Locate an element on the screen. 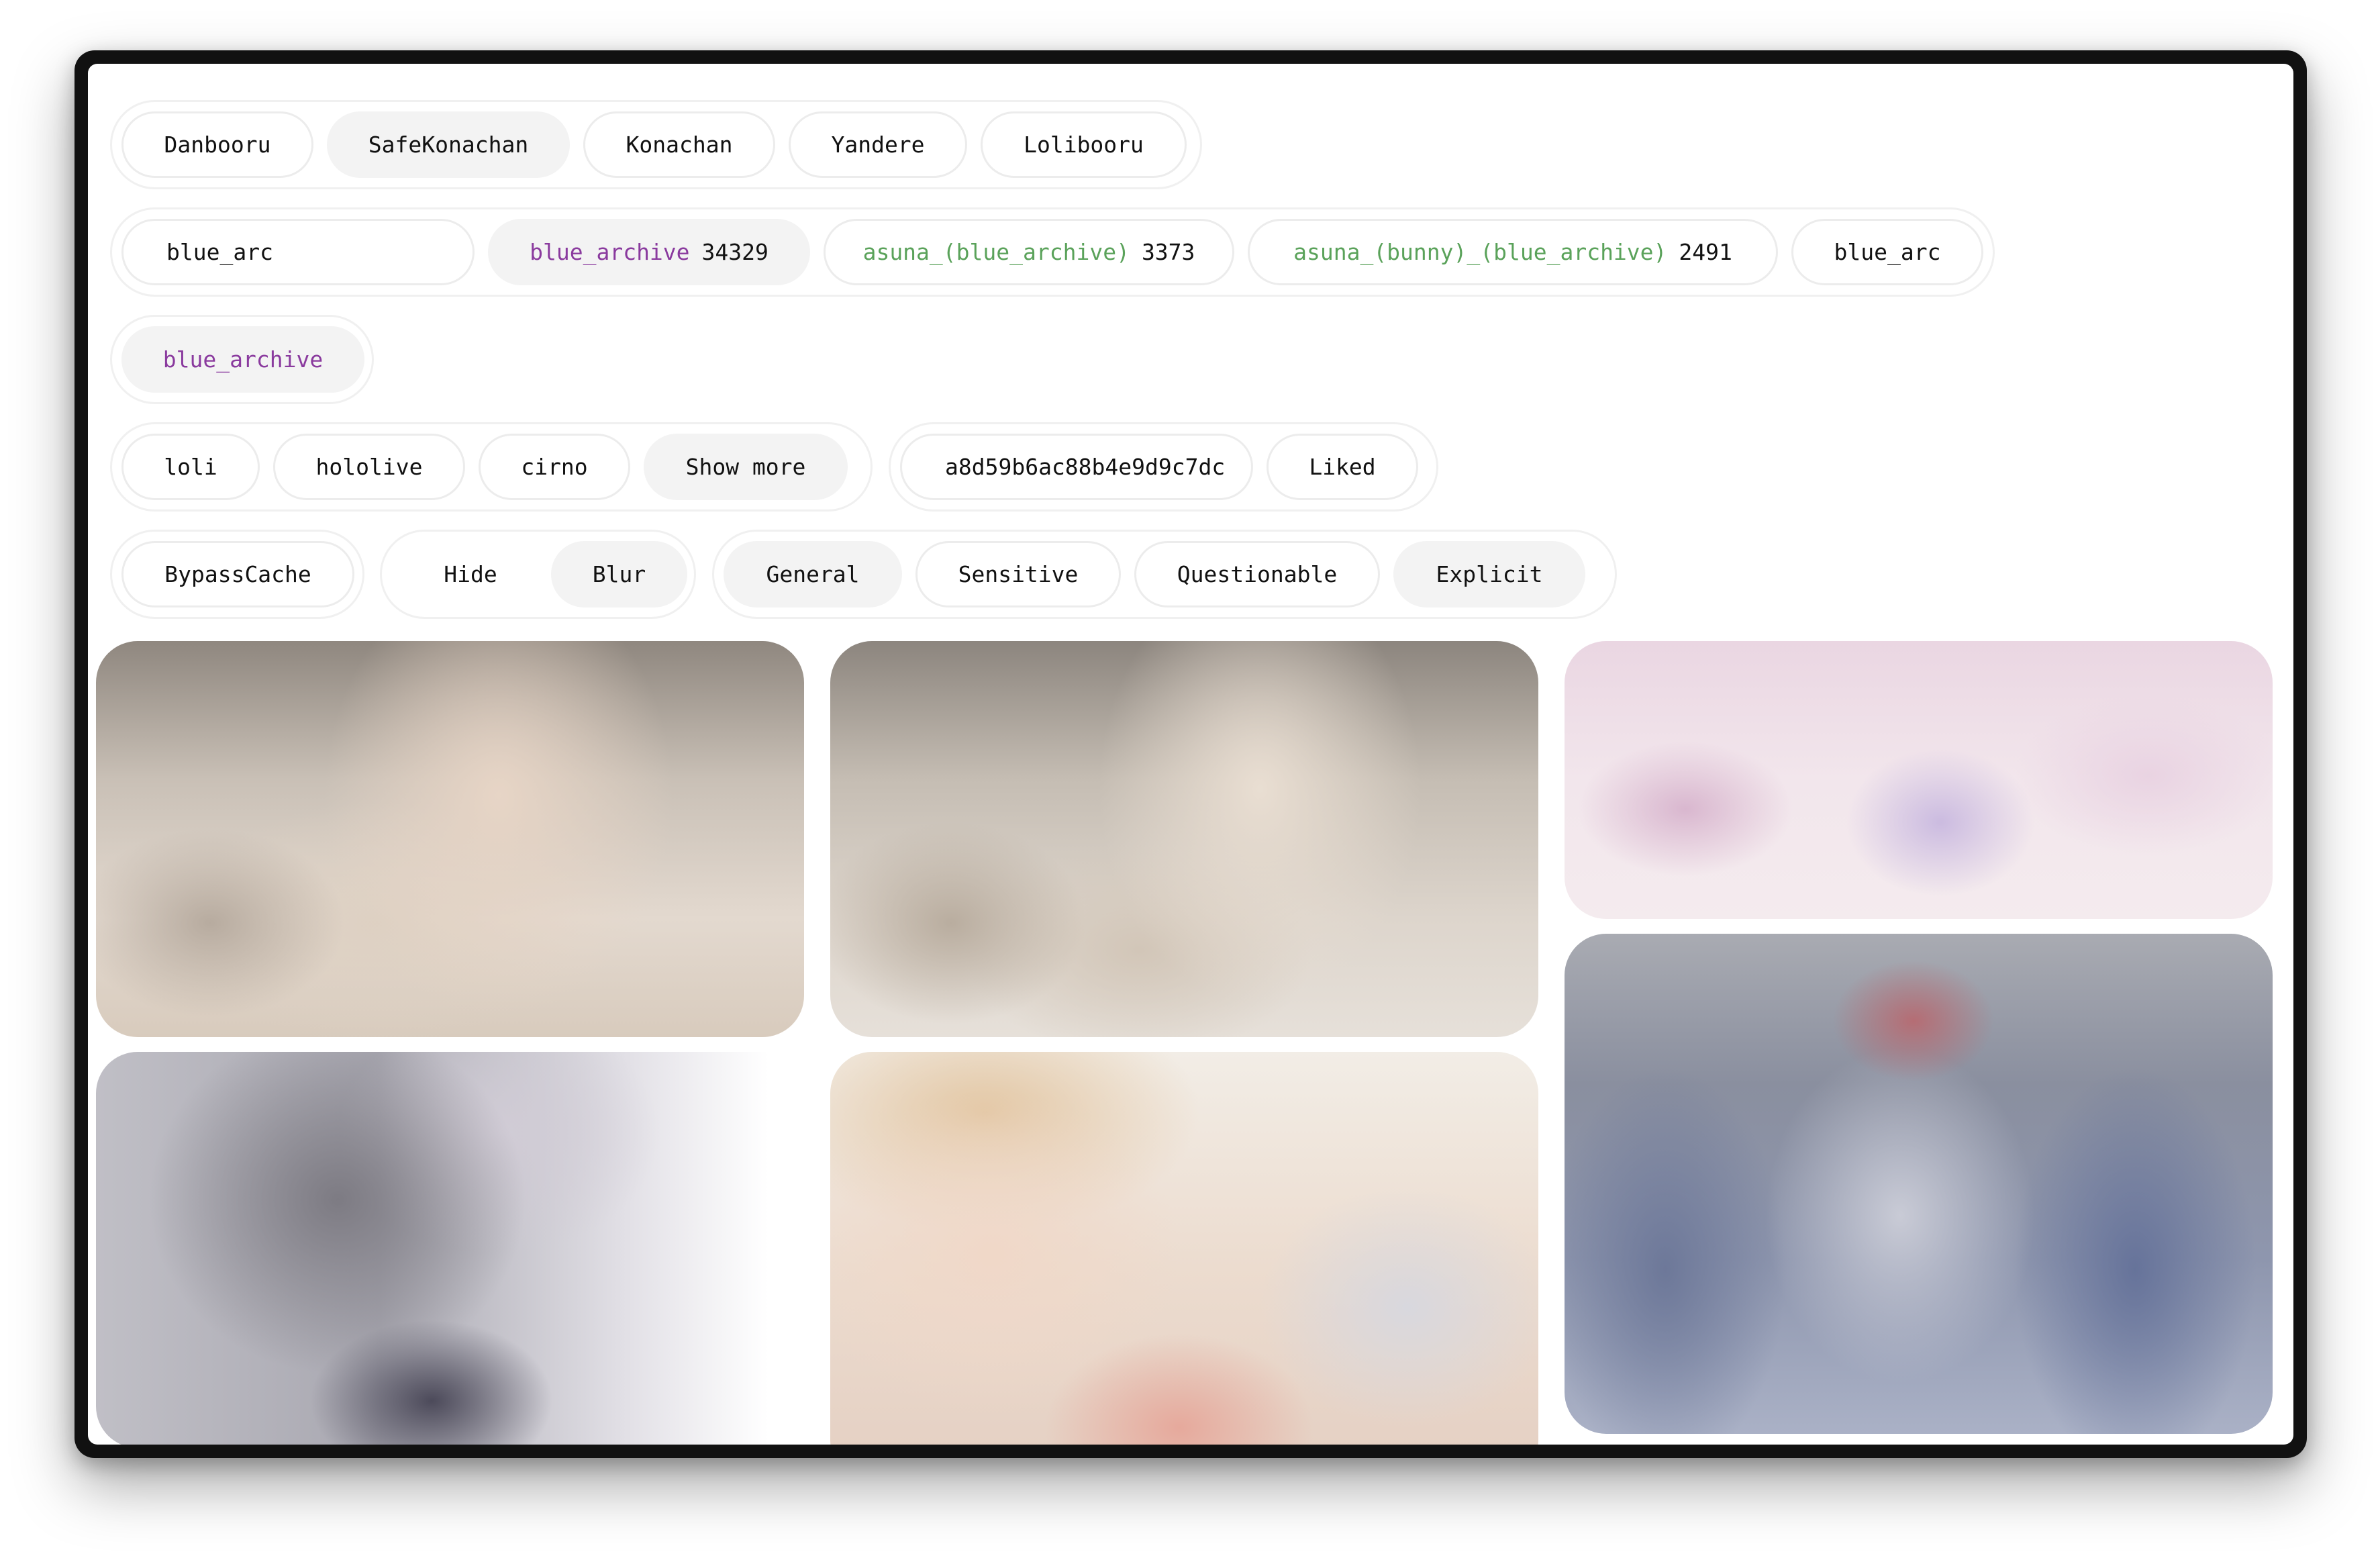  selected-tags: blue_archive is located at coordinates (242, 359).